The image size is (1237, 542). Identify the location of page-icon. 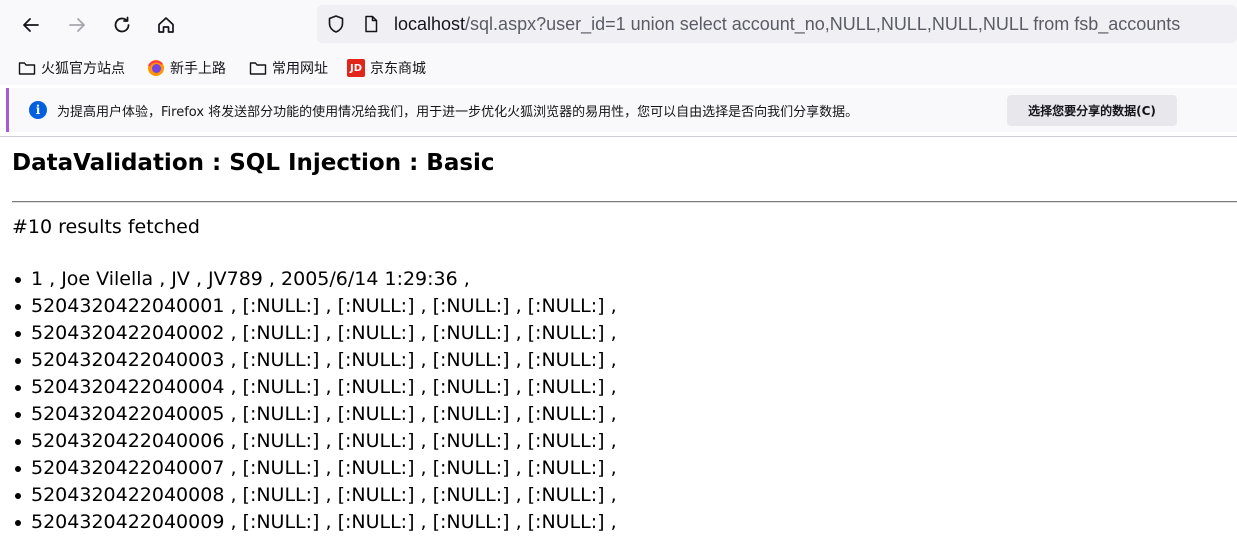
(371, 26).